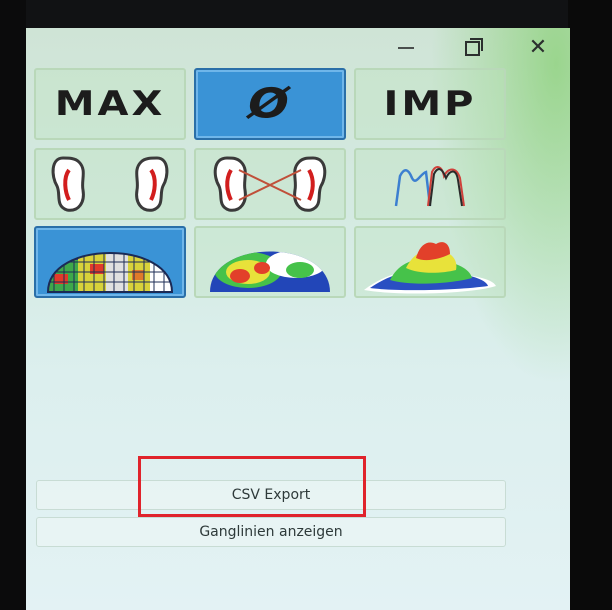 This screenshot has height=610, width=612. I want to click on feet-crossed-lines-icon, so click(270, 184).